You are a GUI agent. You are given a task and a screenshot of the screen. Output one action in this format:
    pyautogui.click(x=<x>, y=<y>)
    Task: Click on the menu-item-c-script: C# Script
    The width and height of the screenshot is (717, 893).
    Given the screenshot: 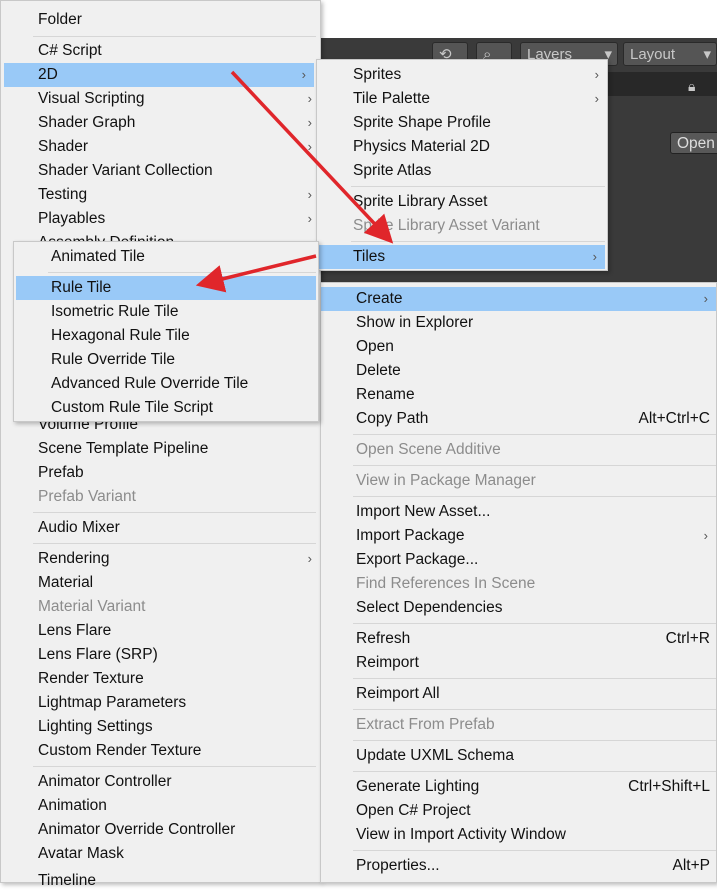 What is the action you would take?
    pyautogui.click(x=160, y=51)
    